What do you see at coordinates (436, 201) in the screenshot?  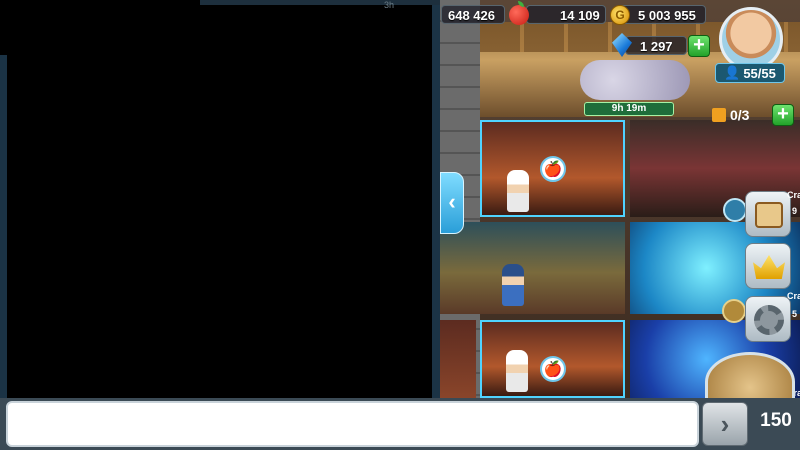 I see `chat-panel-right-border` at bounding box center [436, 201].